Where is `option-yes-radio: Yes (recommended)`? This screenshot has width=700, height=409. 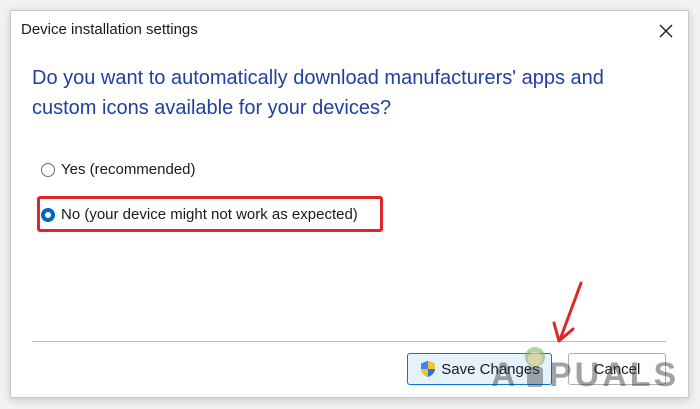 option-yes-radio: Yes (recommended) is located at coordinates (118, 169).